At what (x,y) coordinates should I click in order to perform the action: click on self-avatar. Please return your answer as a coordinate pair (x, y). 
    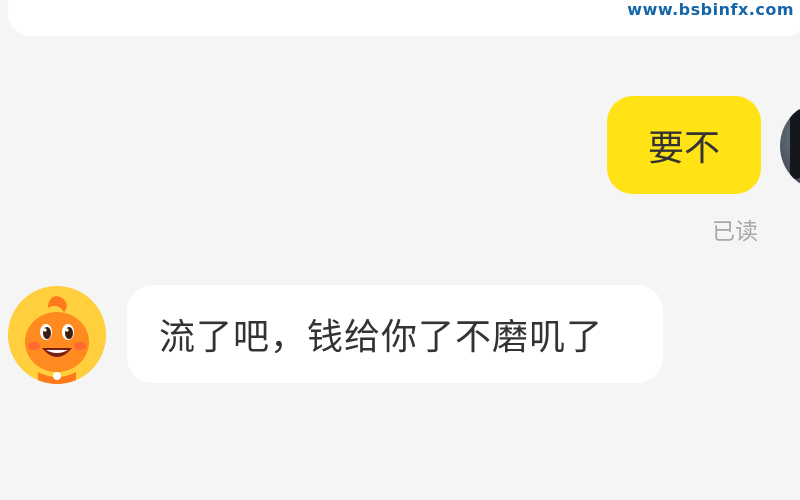
    Looking at the image, I should click on (790, 146).